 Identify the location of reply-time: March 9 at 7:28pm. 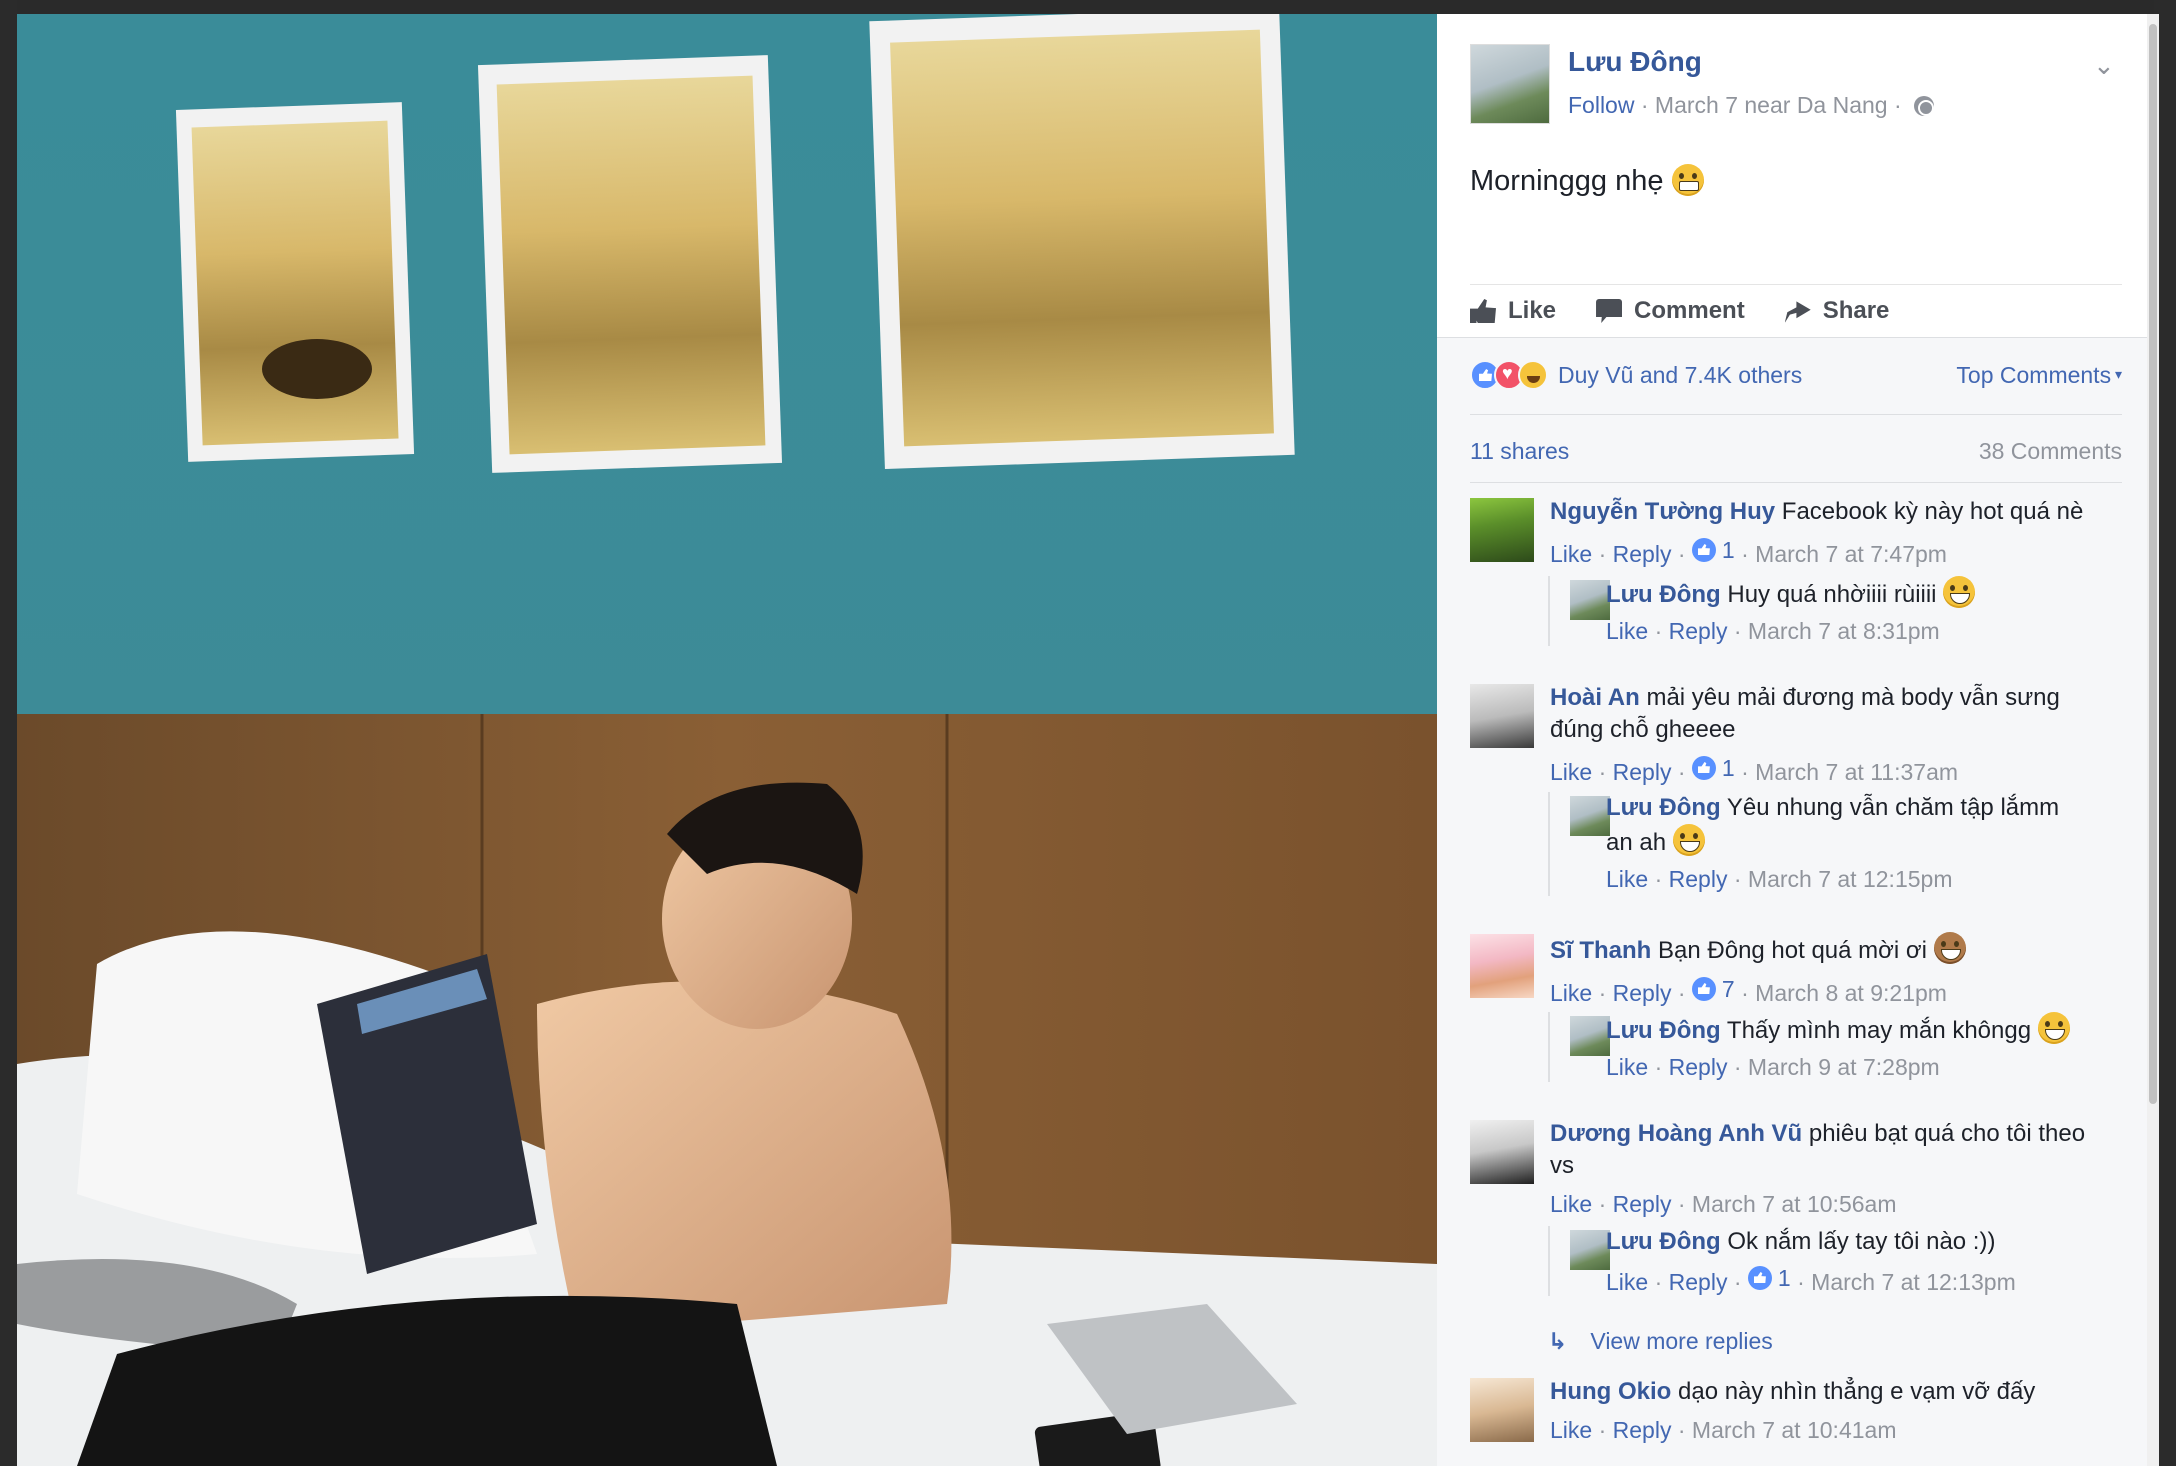
(1844, 1067).